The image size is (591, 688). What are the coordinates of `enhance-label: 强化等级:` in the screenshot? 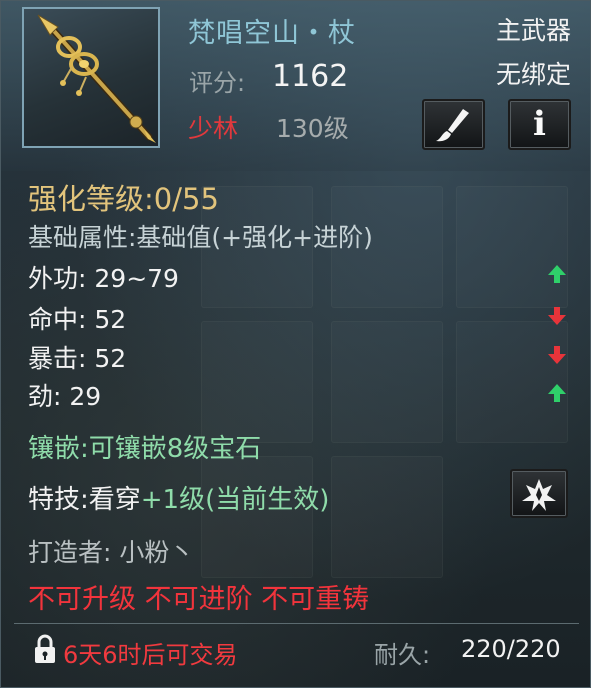 It's located at (91, 199).